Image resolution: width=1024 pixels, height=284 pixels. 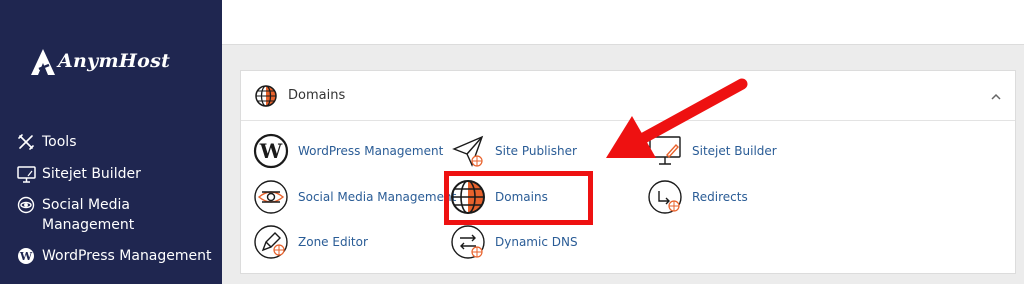 What do you see at coordinates (677, 118) in the screenshot?
I see `arrow-annotation-icon` at bounding box center [677, 118].